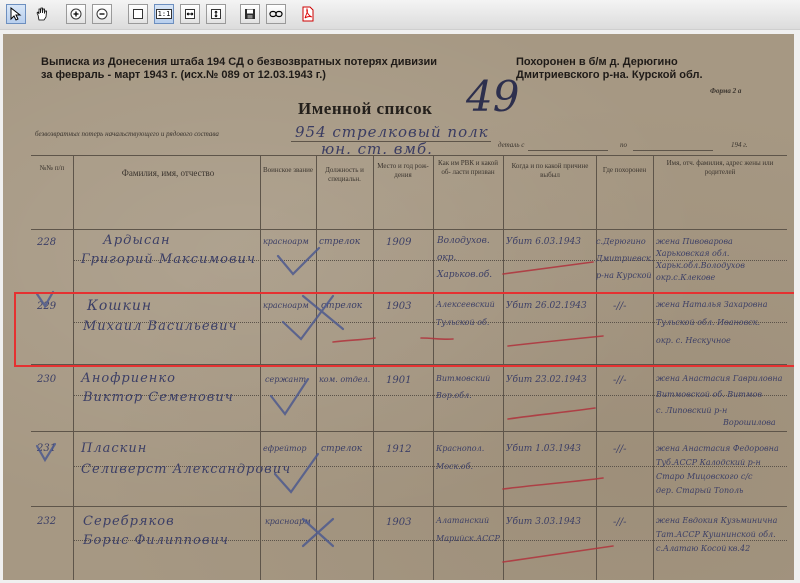  I want to click on actual-size-button: 1:1, so click(164, 14).